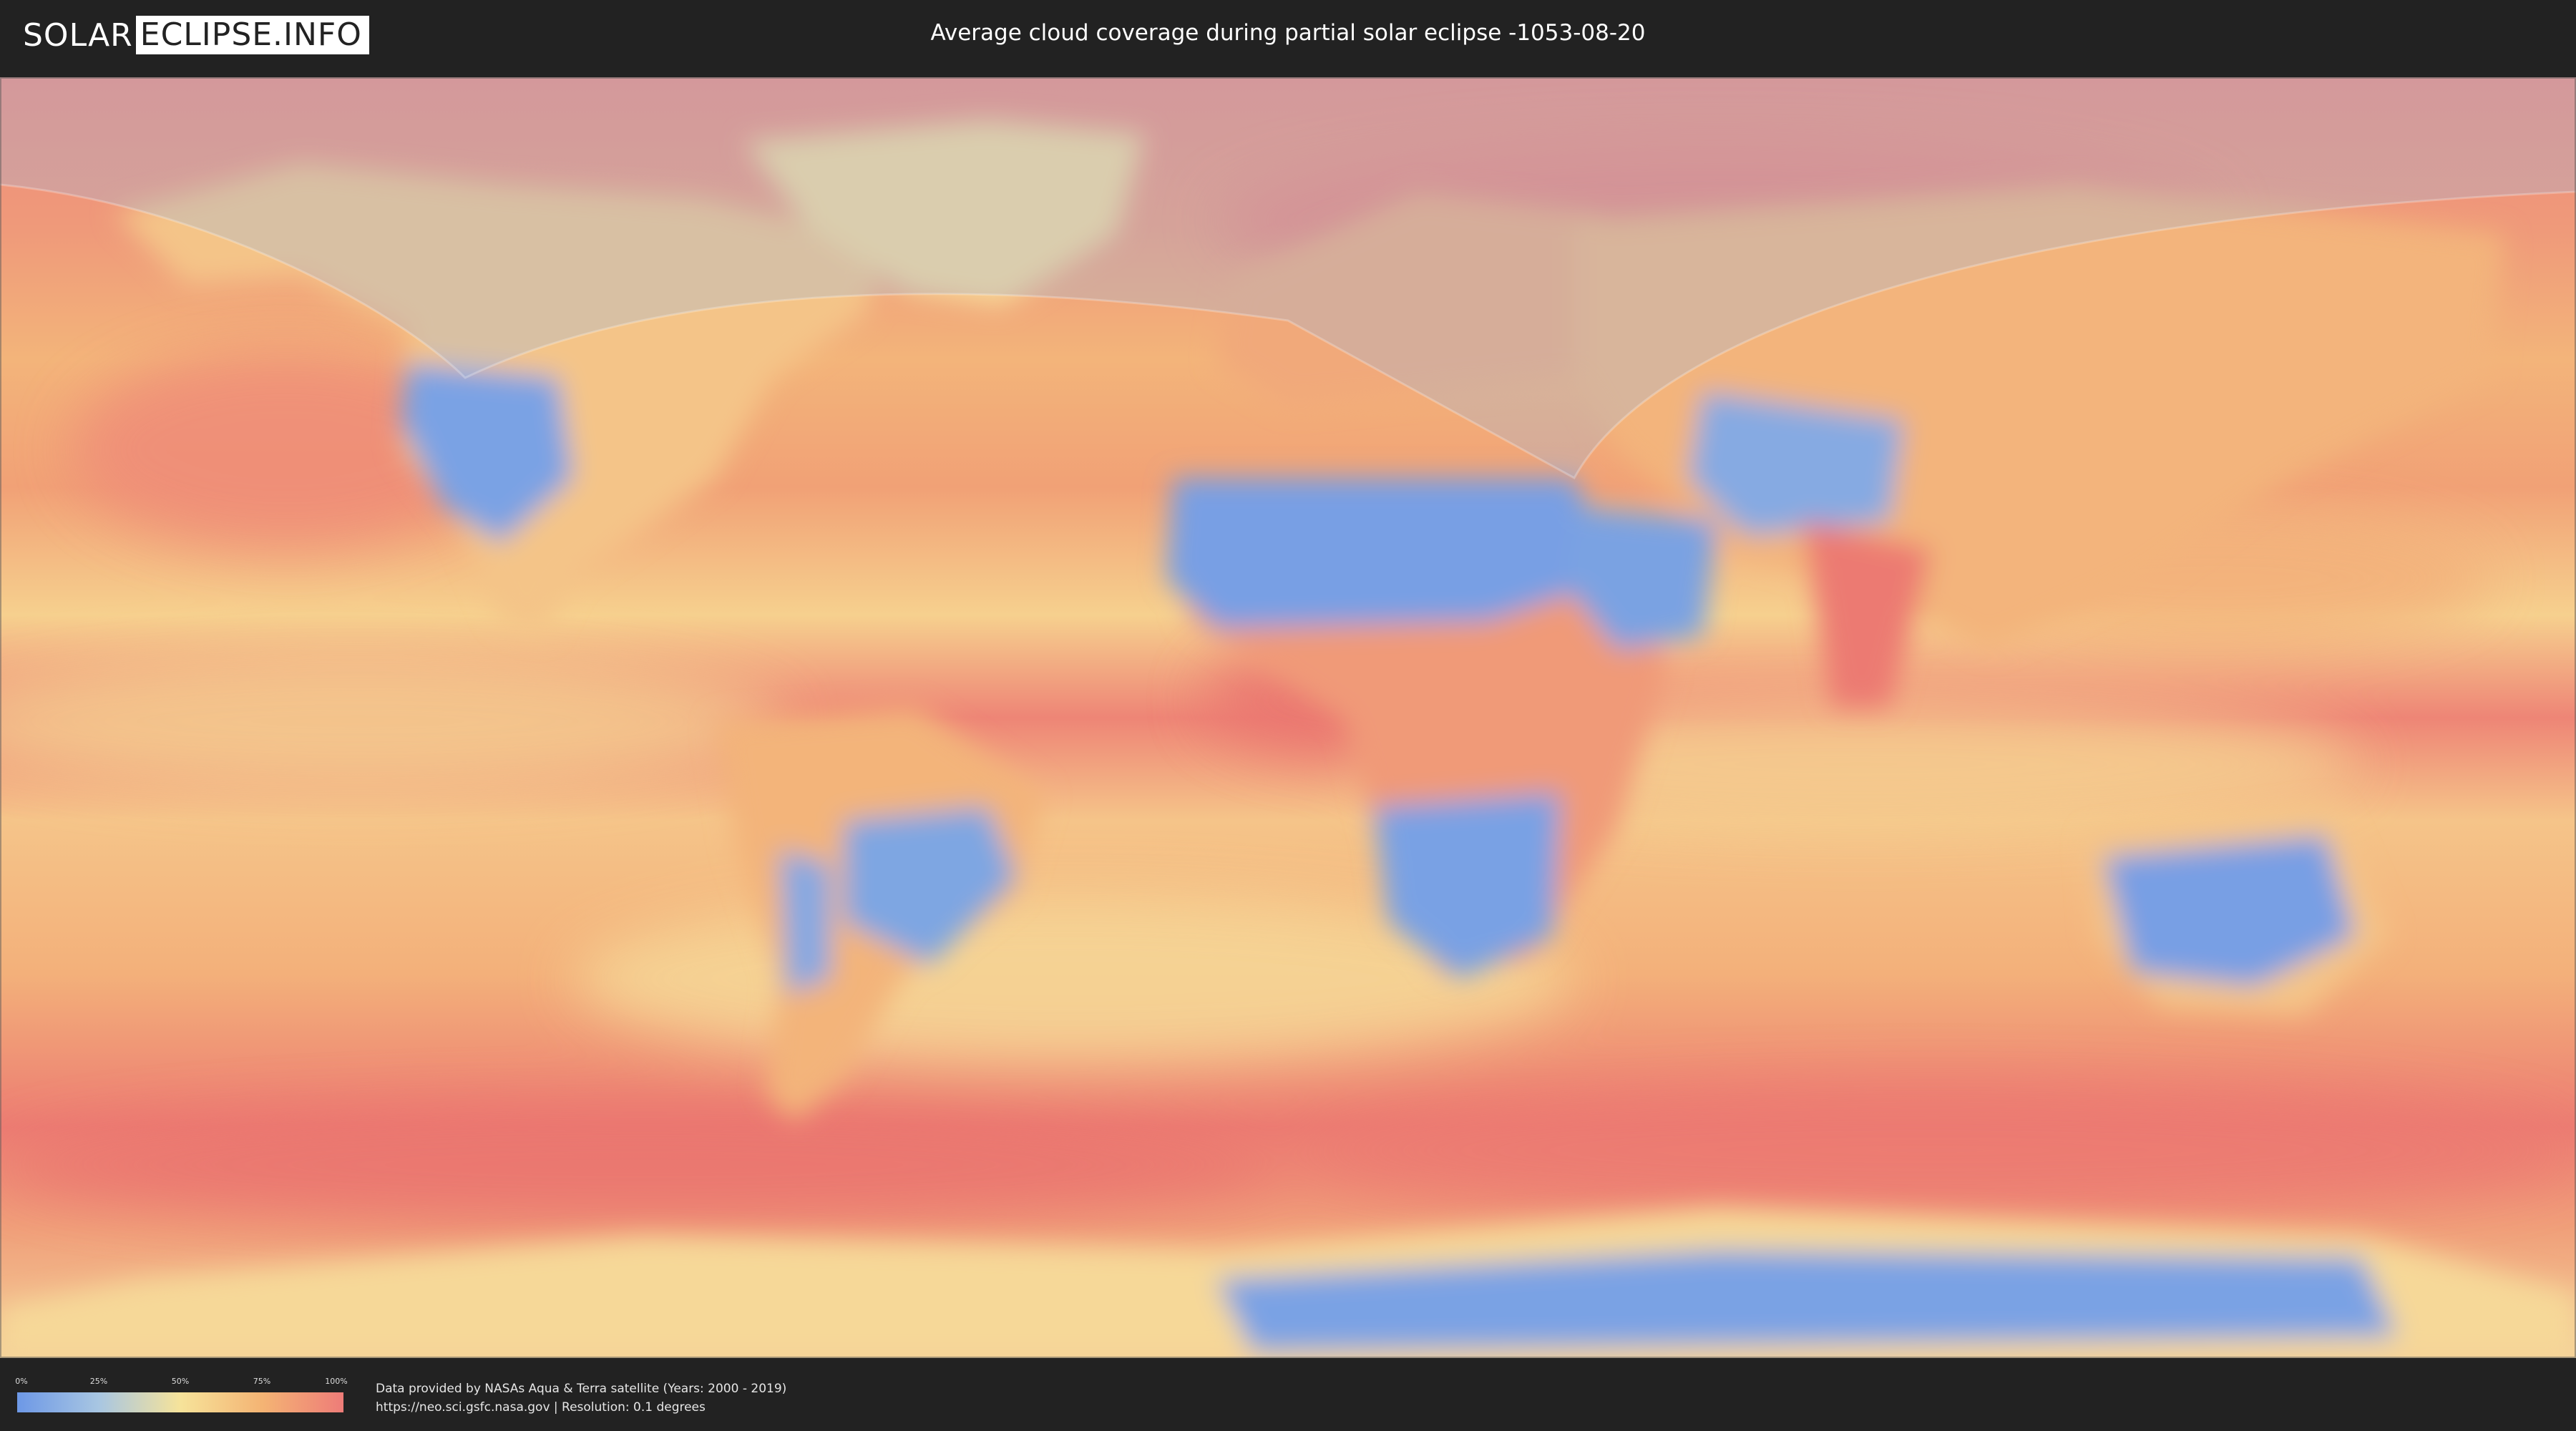 The image size is (2576, 1431). I want to click on legend-tick-0: 0%, so click(21, 1382).